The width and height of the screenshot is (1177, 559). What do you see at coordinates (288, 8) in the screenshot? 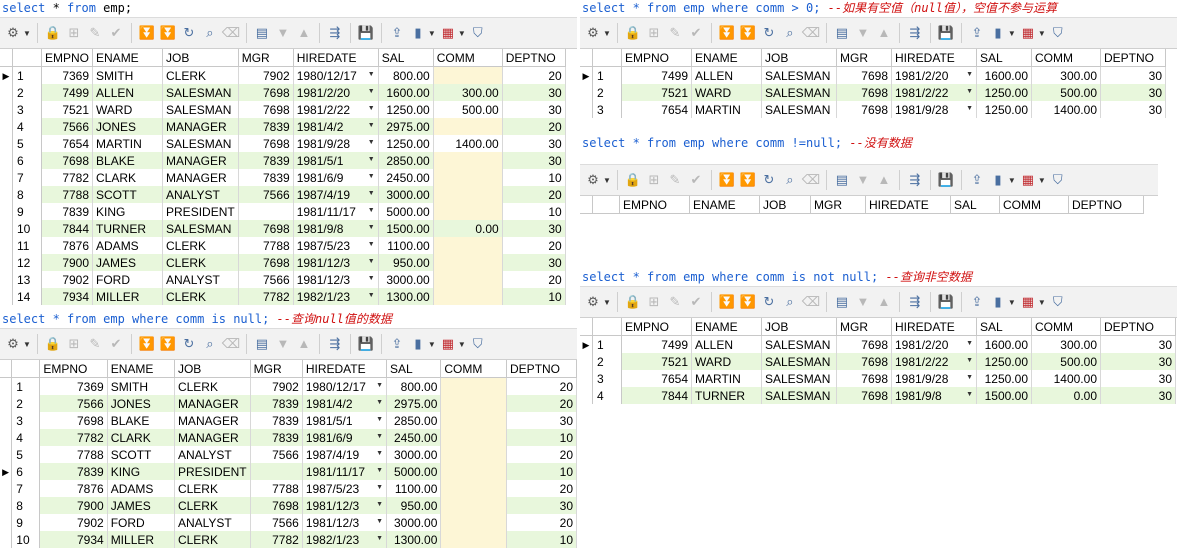
I see `sql-editor-line: select * from emp;` at bounding box center [288, 8].